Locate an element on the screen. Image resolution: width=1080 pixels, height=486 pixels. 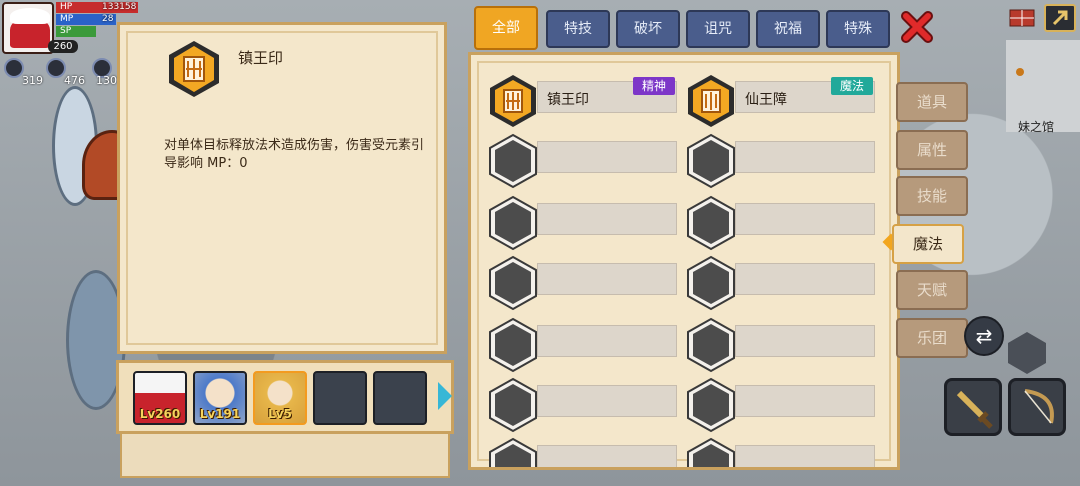
skill-entry: 仙王障 魔法 is located at coordinates (780, 100).